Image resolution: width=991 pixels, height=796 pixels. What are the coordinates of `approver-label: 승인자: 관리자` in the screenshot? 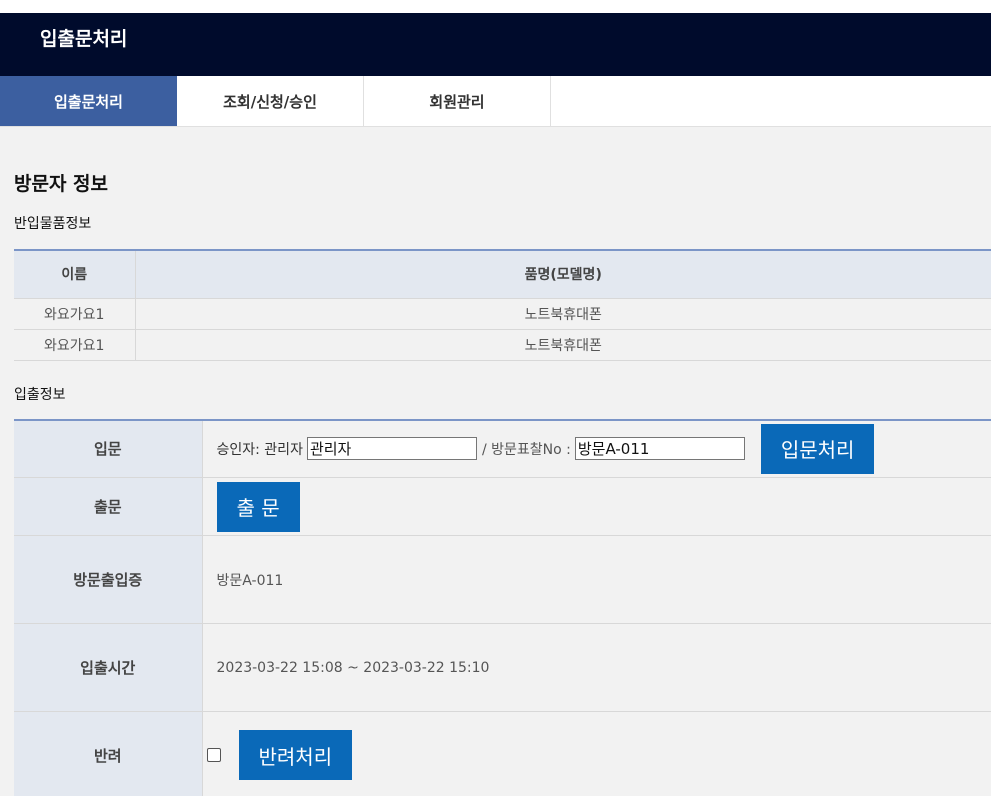 It's located at (259, 449).